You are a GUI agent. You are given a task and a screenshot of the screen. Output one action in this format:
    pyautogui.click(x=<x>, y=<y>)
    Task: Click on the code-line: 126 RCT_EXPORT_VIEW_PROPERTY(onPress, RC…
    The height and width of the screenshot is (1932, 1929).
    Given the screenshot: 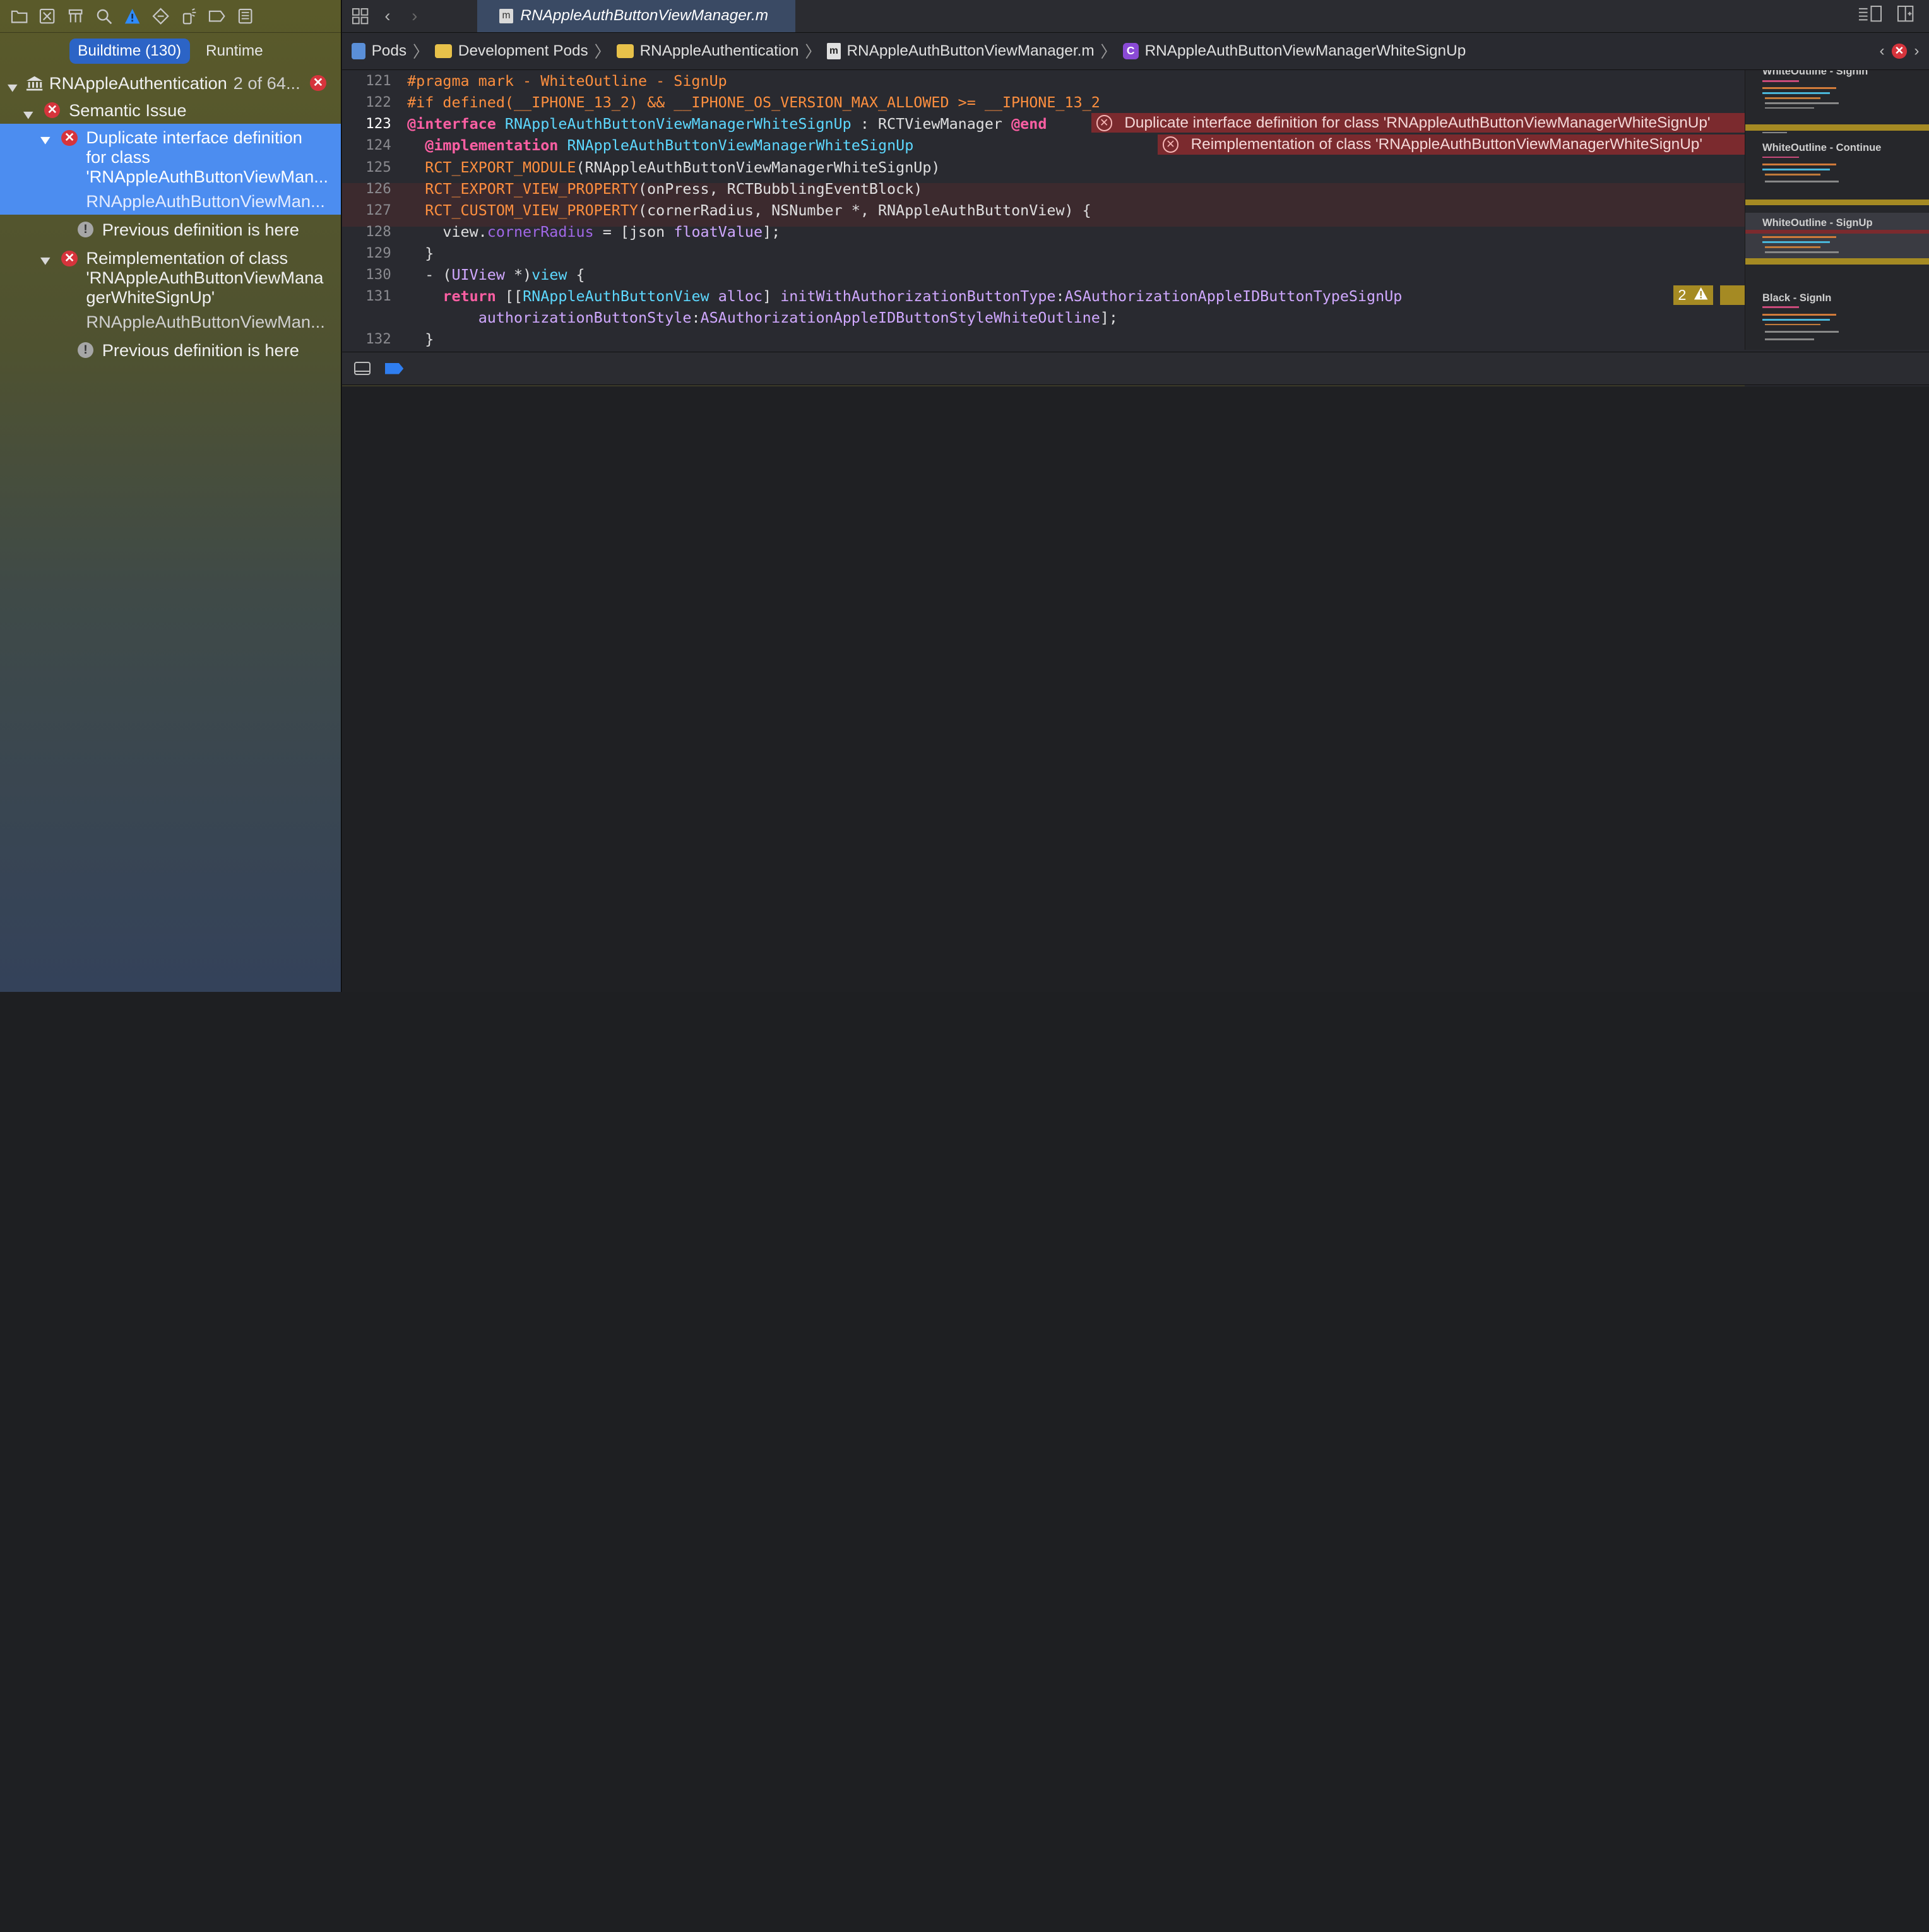 What is the action you would take?
    pyautogui.click(x=1044, y=189)
    